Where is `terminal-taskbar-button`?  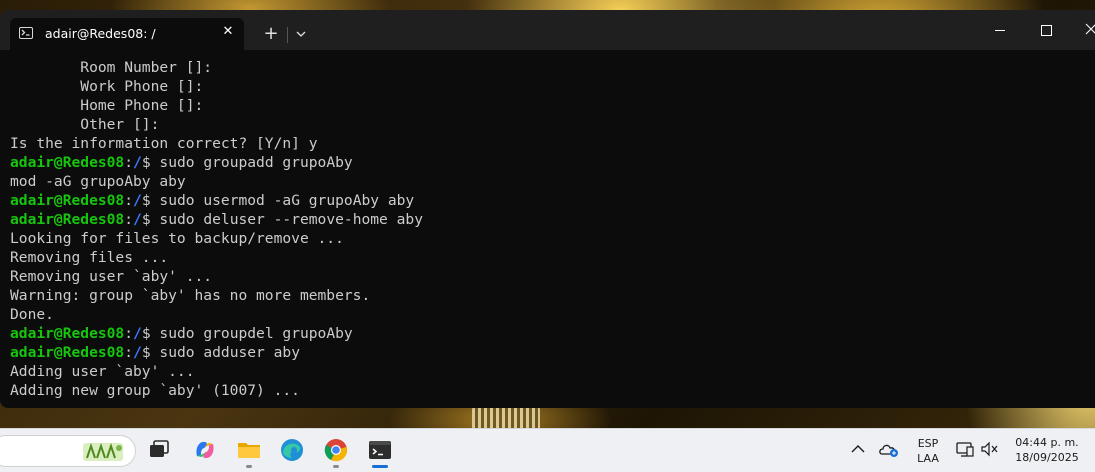
terminal-taskbar-button is located at coordinates (380, 450).